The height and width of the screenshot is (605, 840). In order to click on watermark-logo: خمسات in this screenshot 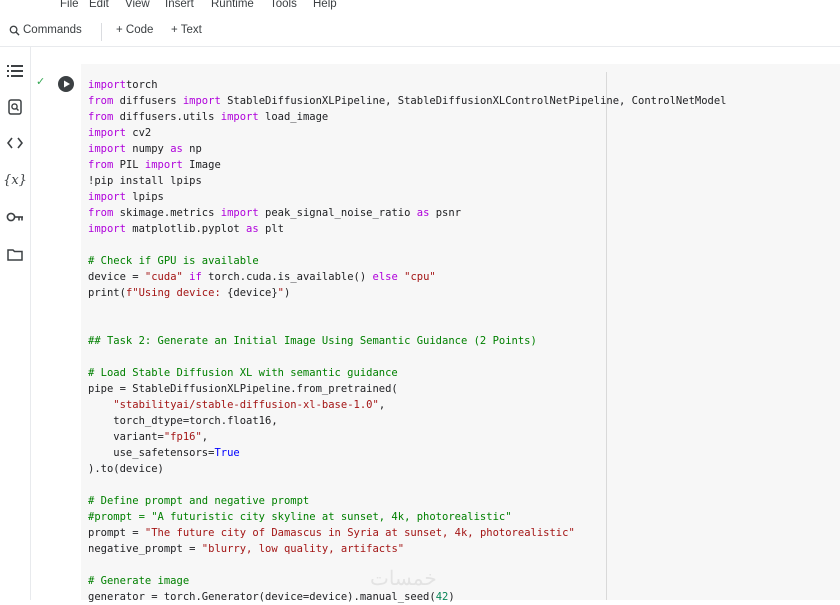, I will do `click(403, 579)`.